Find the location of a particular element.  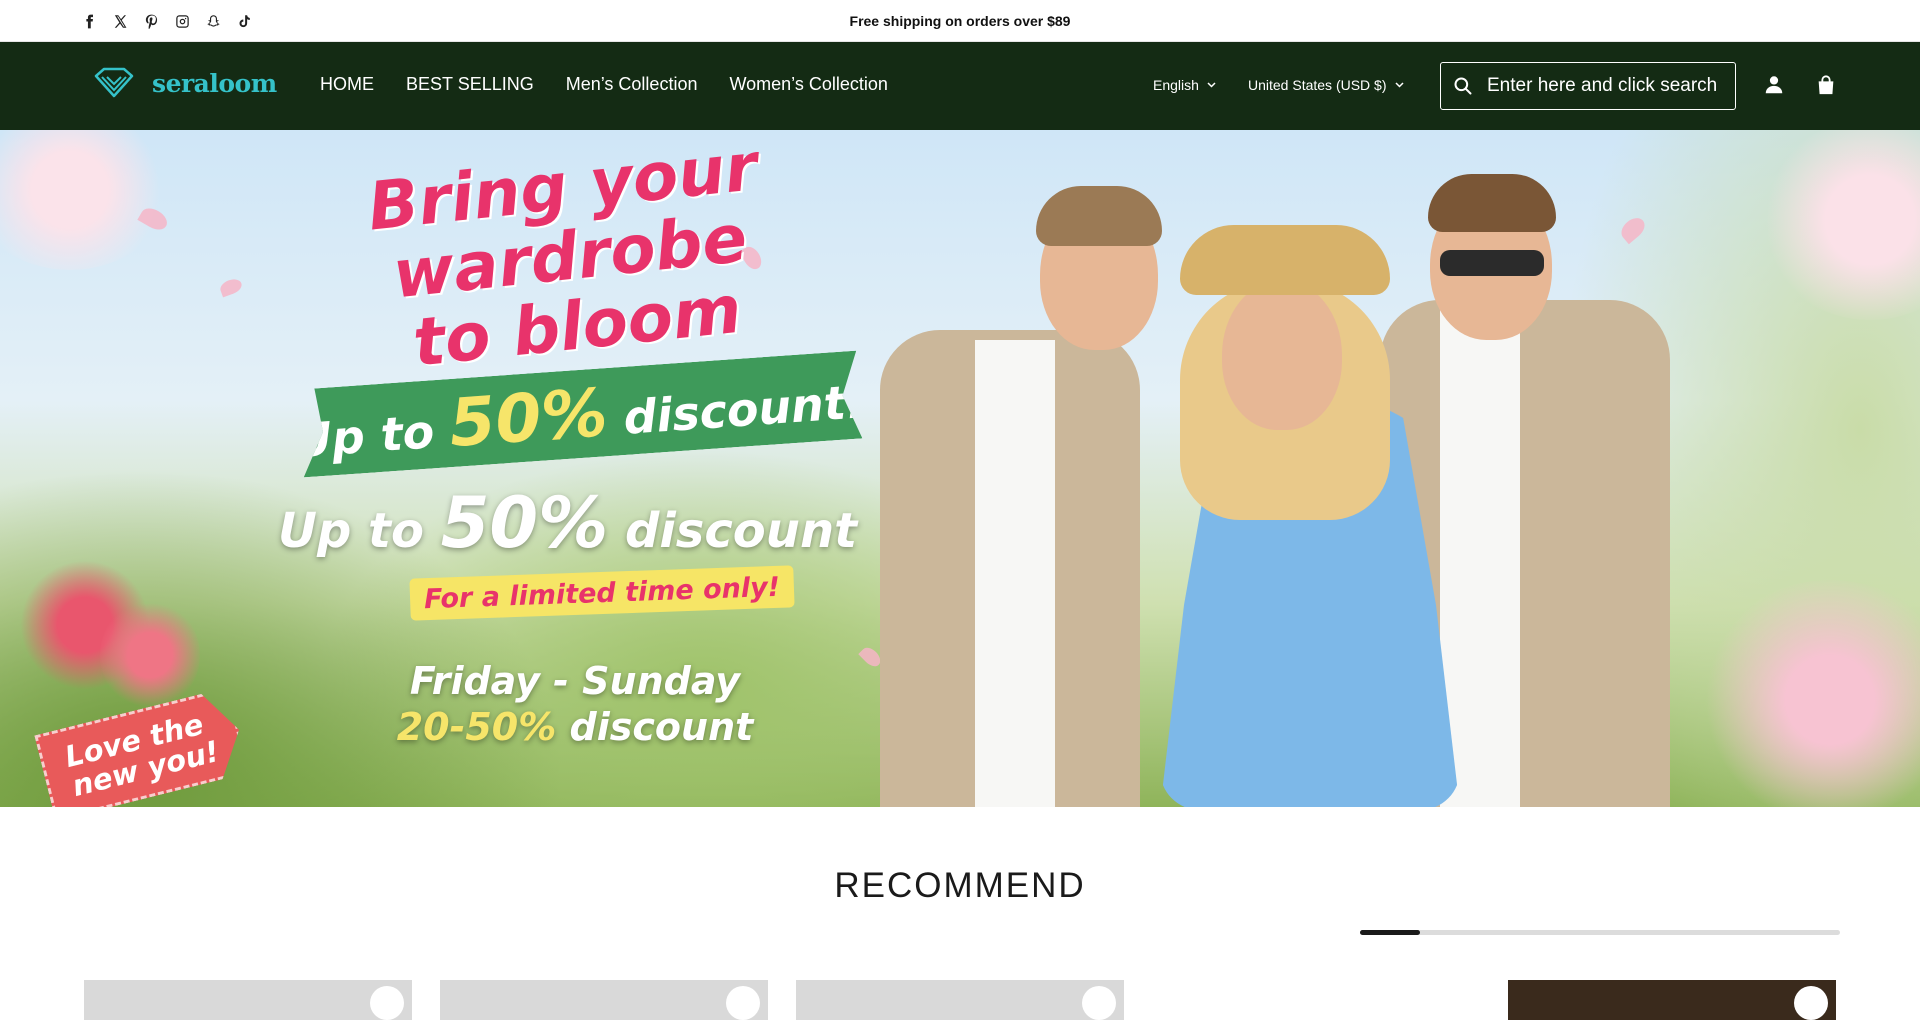

nav-item-best-selling: BEST SELLING is located at coordinates (470, 84).